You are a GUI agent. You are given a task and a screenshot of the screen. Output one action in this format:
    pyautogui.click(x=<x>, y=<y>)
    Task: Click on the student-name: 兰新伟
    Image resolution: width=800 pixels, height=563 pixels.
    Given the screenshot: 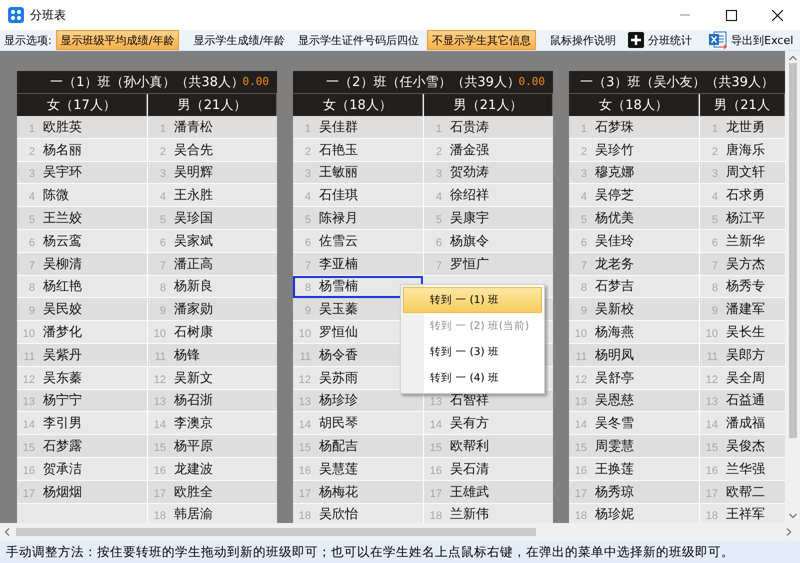 What is the action you would take?
    pyautogui.click(x=469, y=514)
    